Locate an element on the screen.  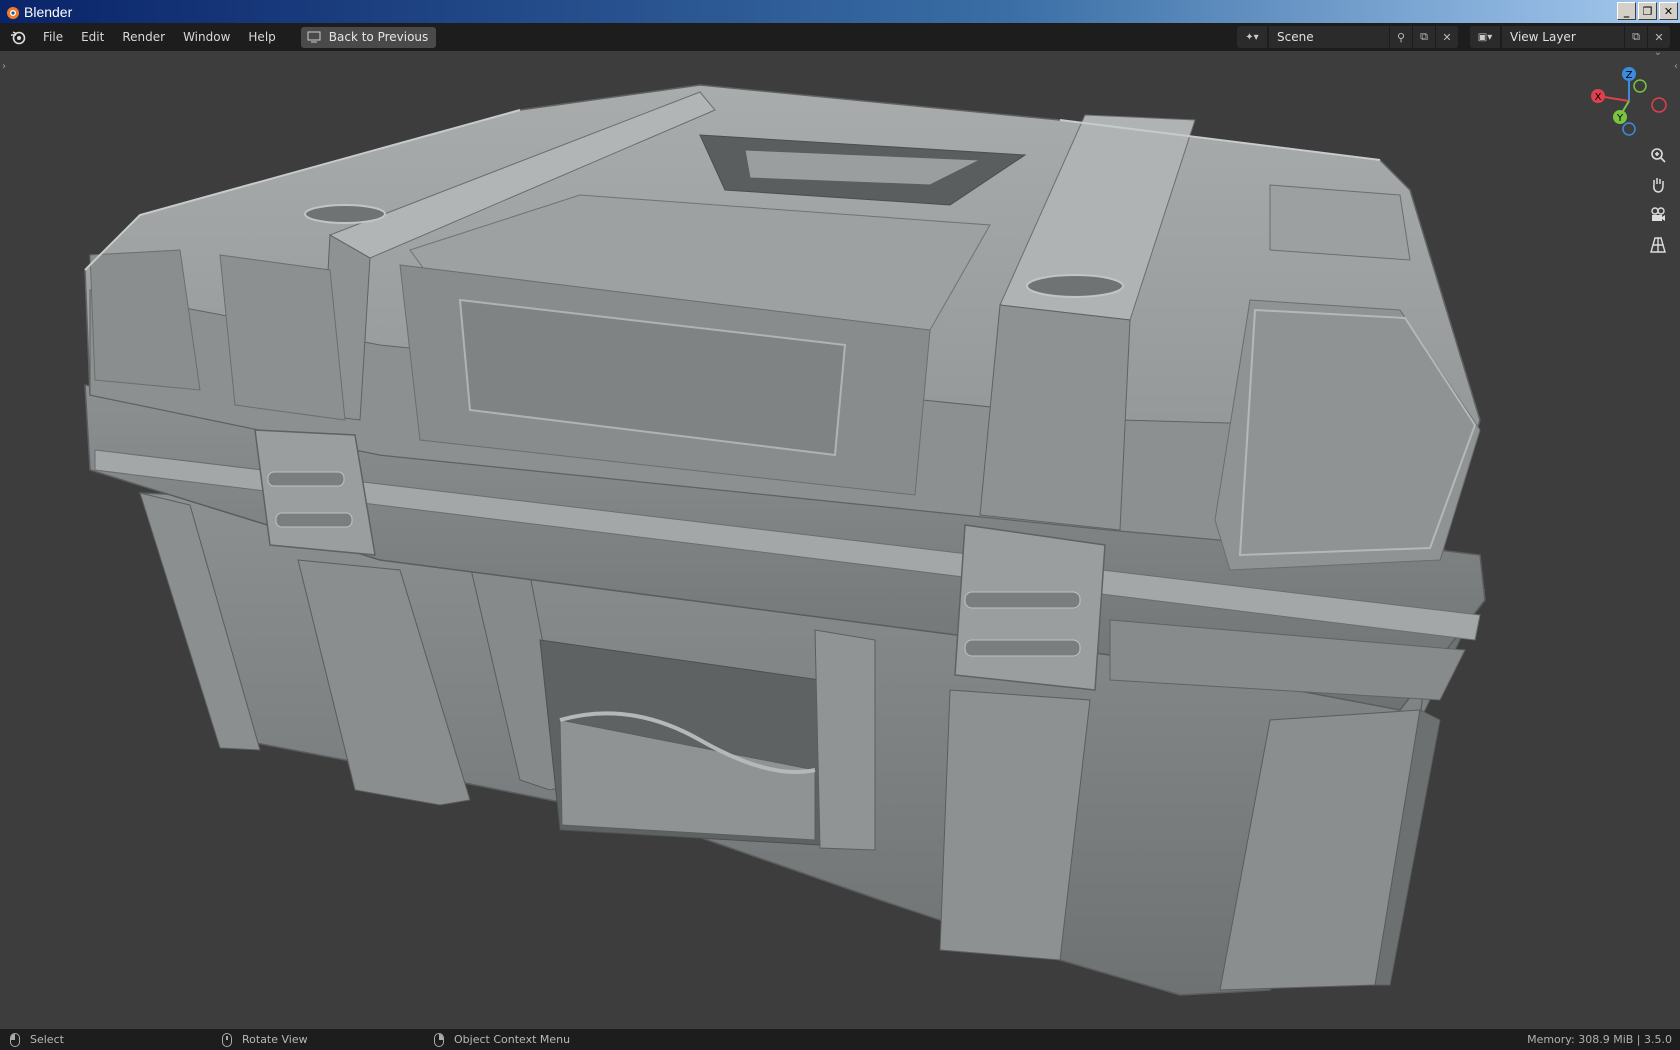
zoom-icon is located at coordinates (1658, 155).